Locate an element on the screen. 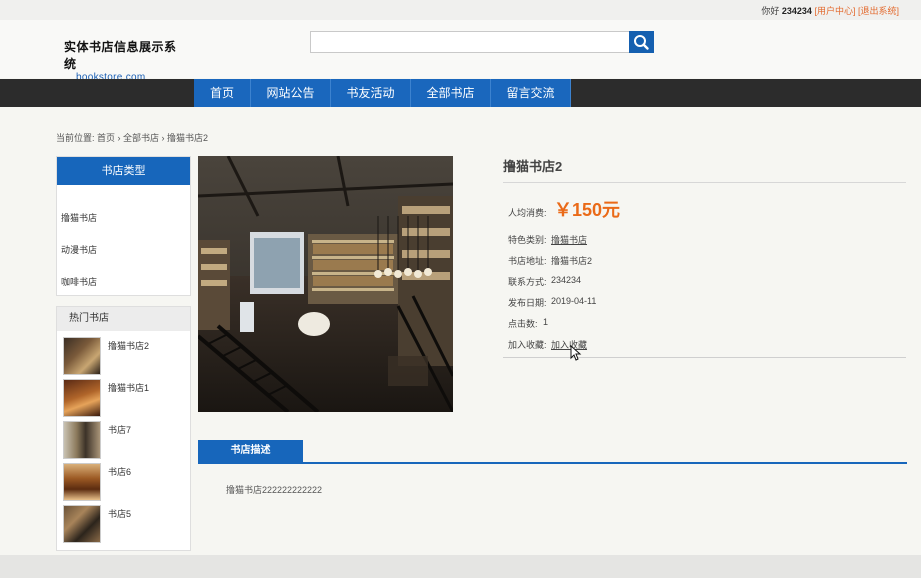  hot-stores-panel: 热门书店 撸猫书店2 撸猫书店1 书店7 书店6 书店5 is located at coordinates (123, 428).